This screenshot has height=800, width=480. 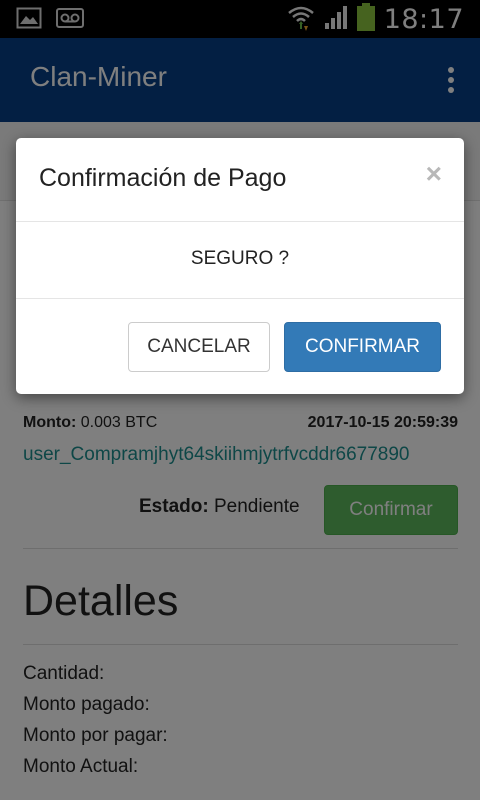 I want to click on cancel-button: CANCELAR, so click(x=199, y=347).